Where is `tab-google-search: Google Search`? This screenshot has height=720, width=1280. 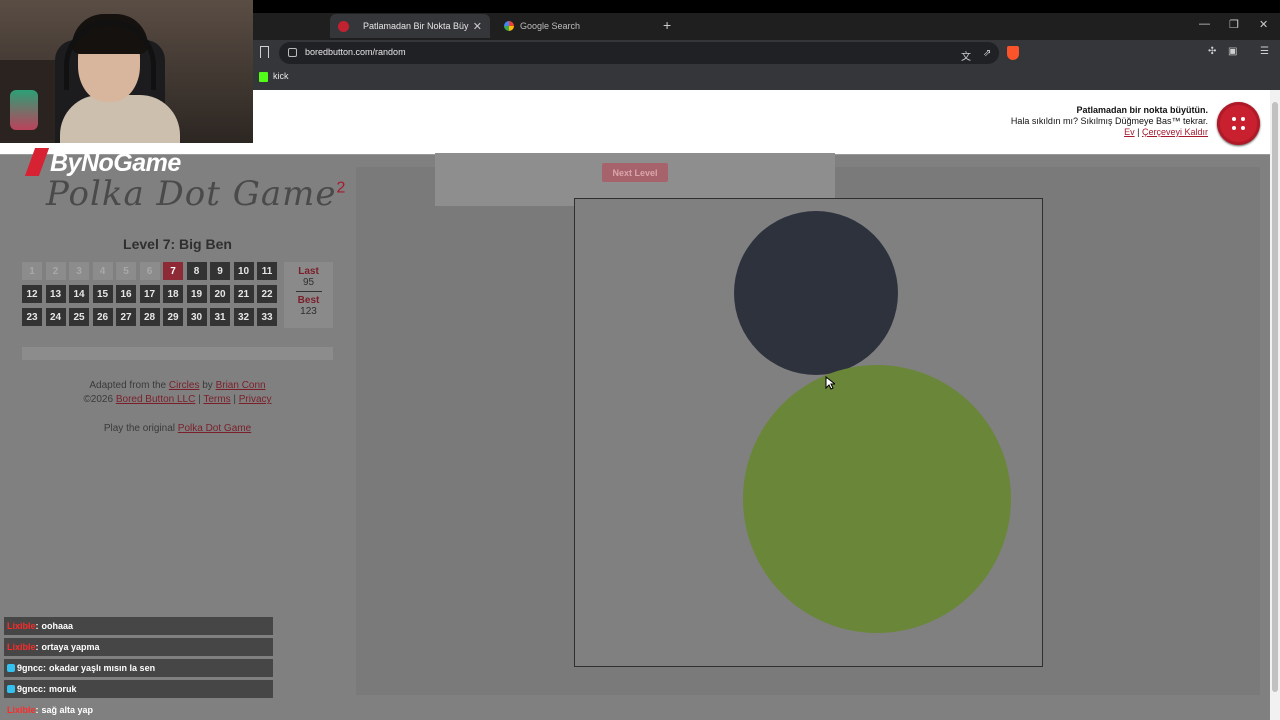 tab-google-search: Google Search is located at coordinates (576, 26).